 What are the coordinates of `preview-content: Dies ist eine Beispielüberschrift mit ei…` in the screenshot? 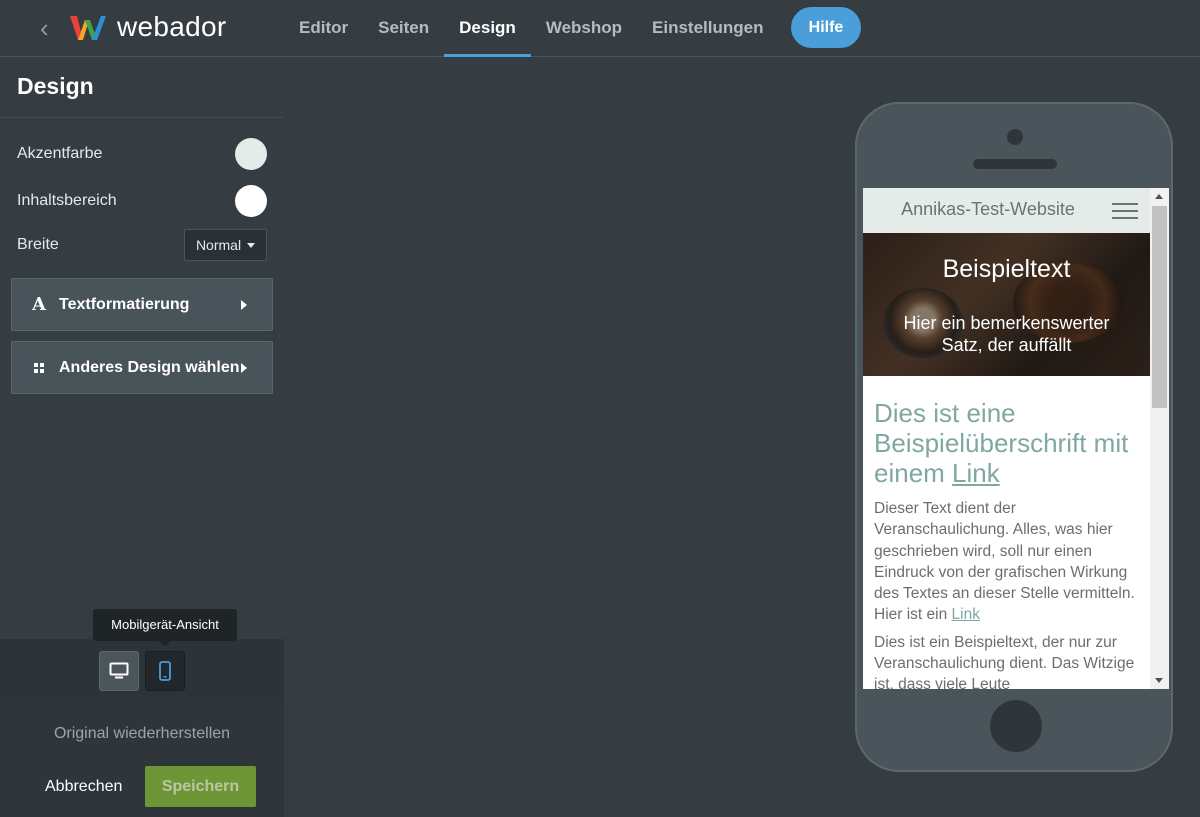 It's located at (1009, 543).